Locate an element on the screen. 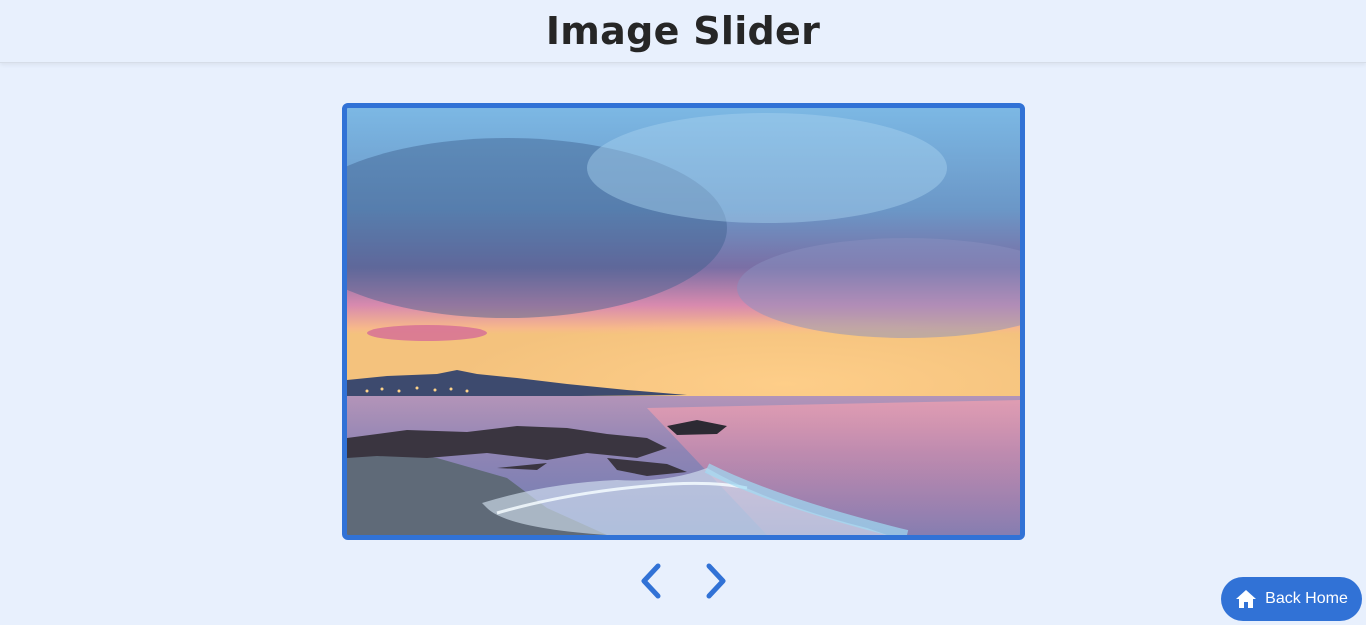 The height and width of the screenshot is (625, 1366). previous-slide-button is located at coordinates (651, 581).